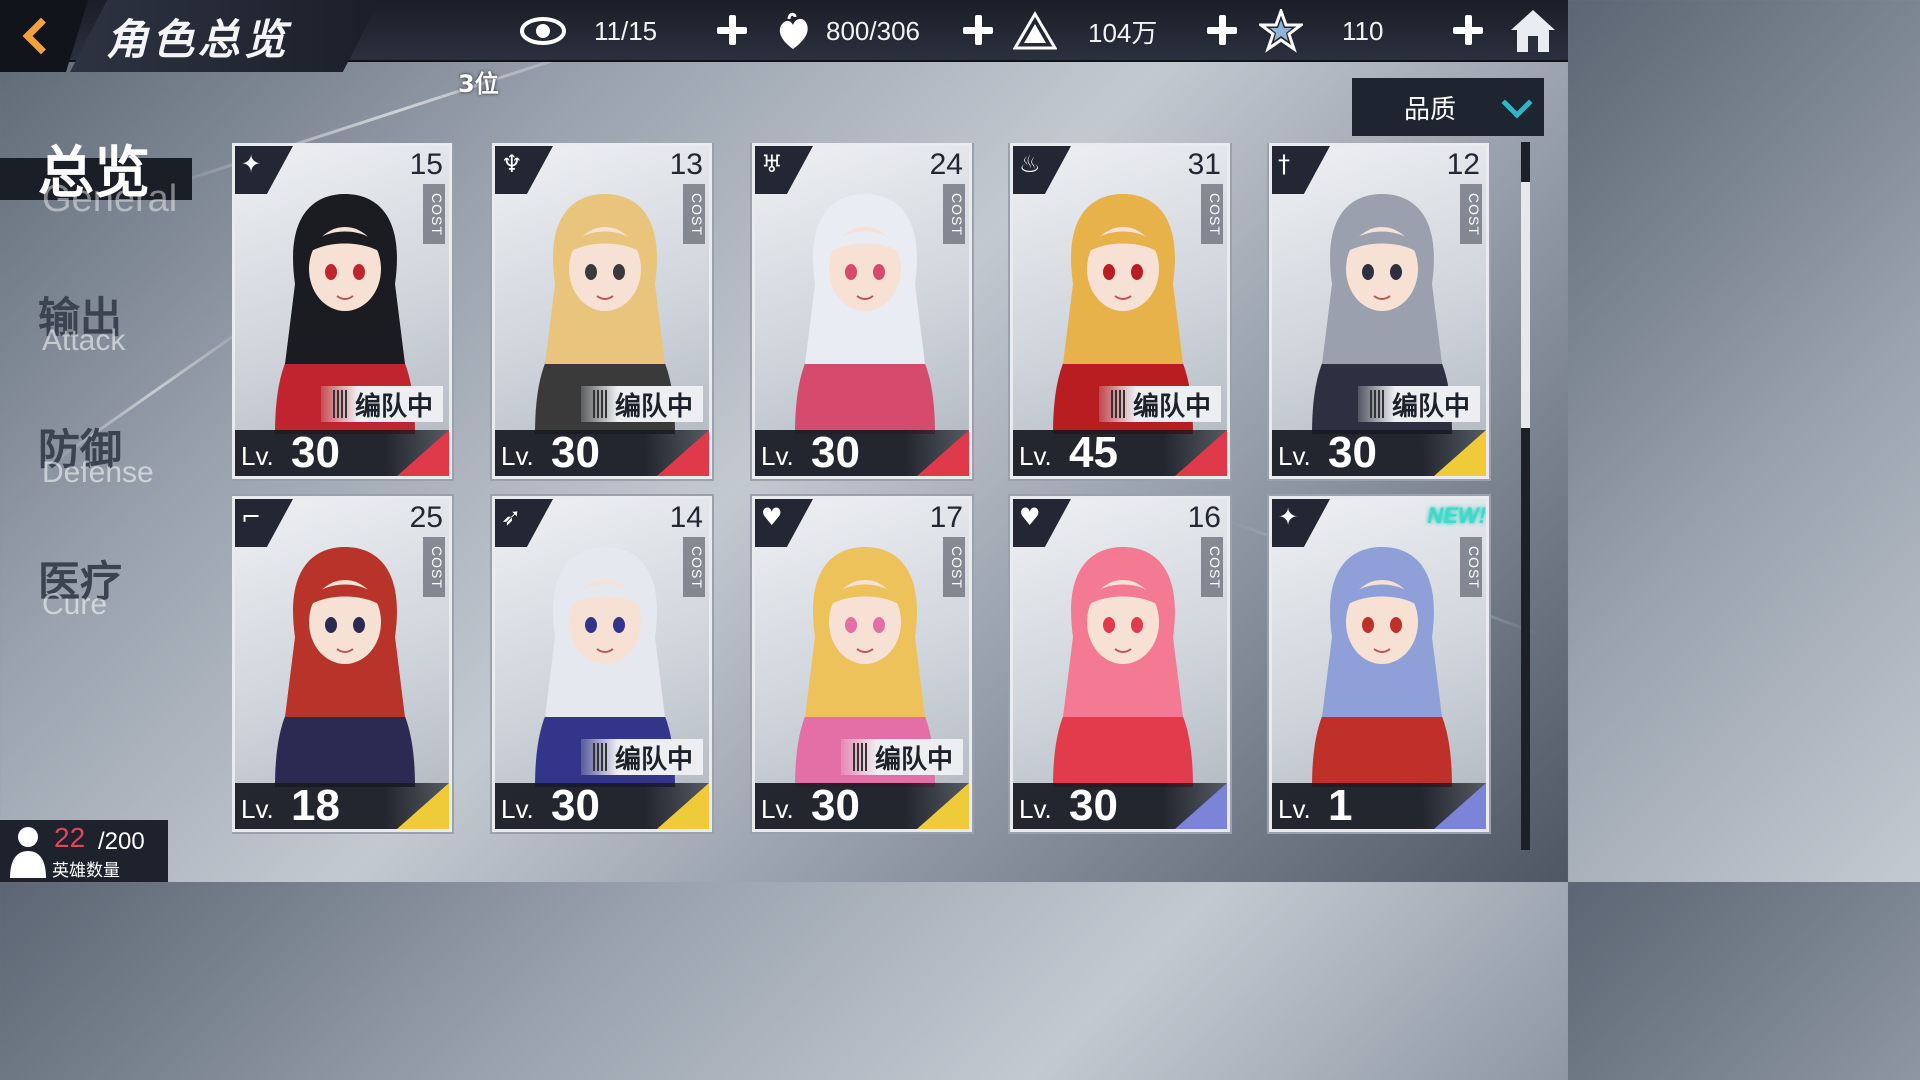 The height and width of the screenshot is (1080, 1920). Describe the element at coordinates (75, 604) in the screenshot. I see `tab-cure-sublabel: Cure` at that location.